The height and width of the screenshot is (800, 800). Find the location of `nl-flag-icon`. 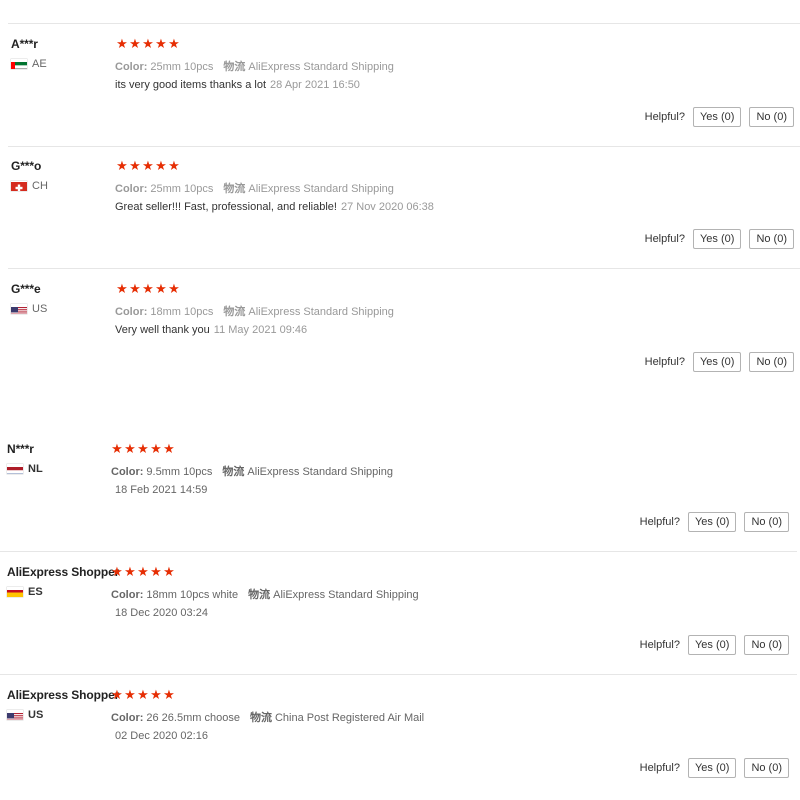

nl-flag-icon is located at coordinates (15, 469).